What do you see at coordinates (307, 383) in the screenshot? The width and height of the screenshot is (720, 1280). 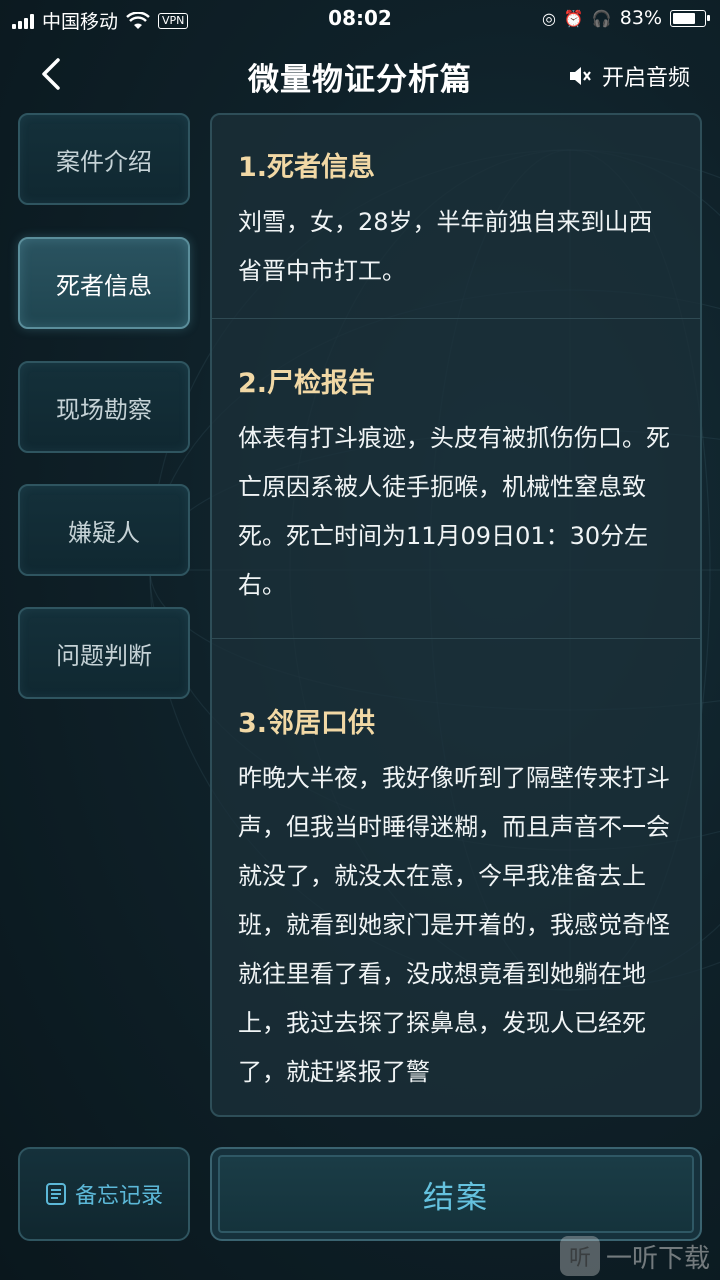 I see `section-title: 2.尸检报告` at bounding box center [307, 383].